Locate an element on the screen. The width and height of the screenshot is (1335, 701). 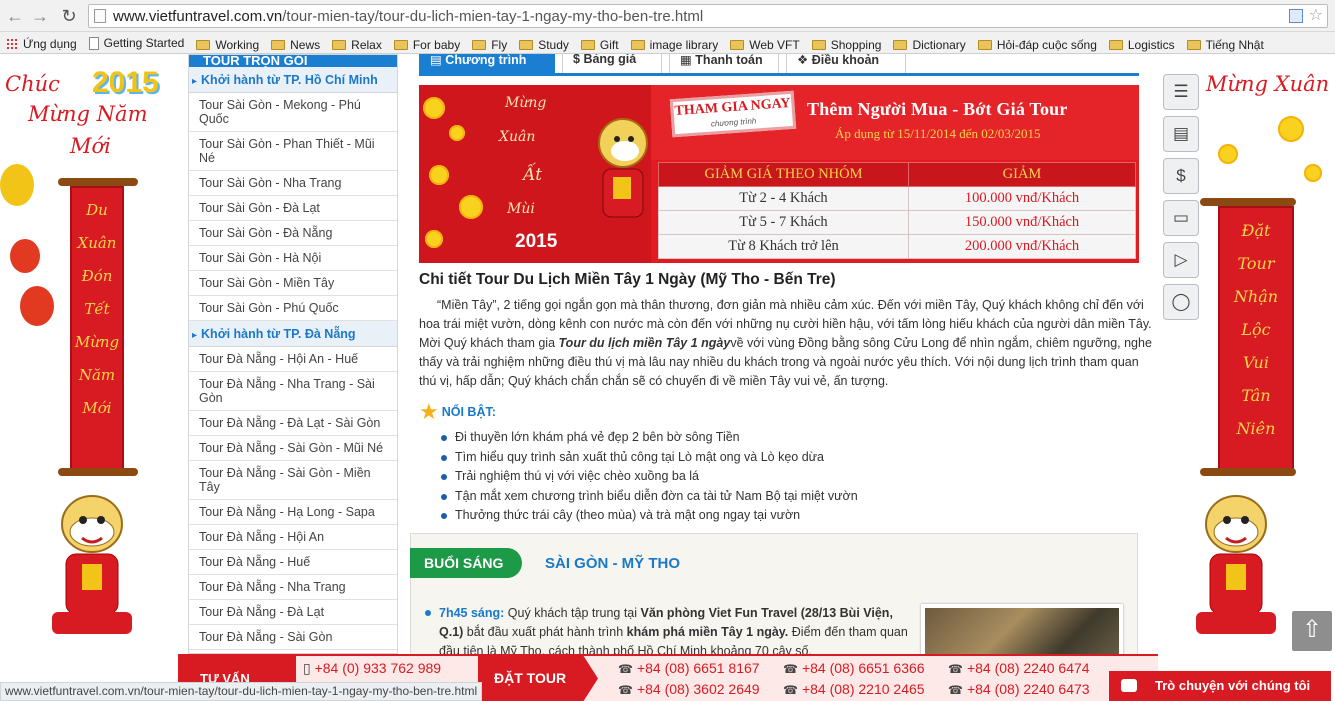
live-chat-button: Trò chuyện với chúng tôi is located at coordinates (1220, 686).